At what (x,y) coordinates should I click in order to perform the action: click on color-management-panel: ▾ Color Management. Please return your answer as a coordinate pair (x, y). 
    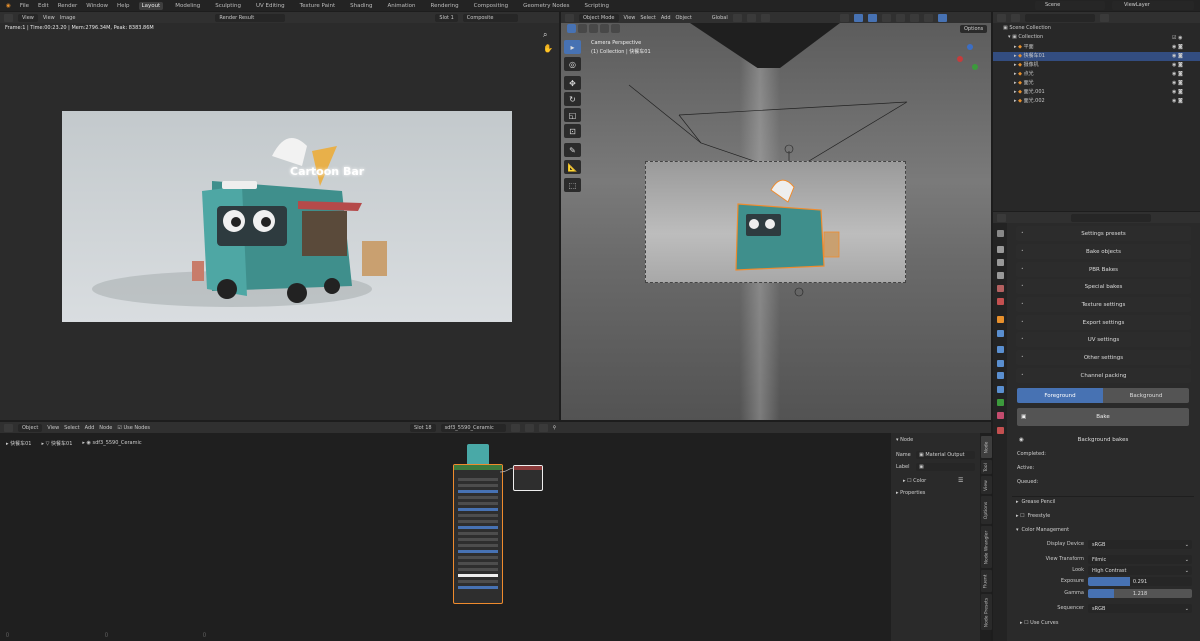
    Looking at the image, I should click on (1103, 529).